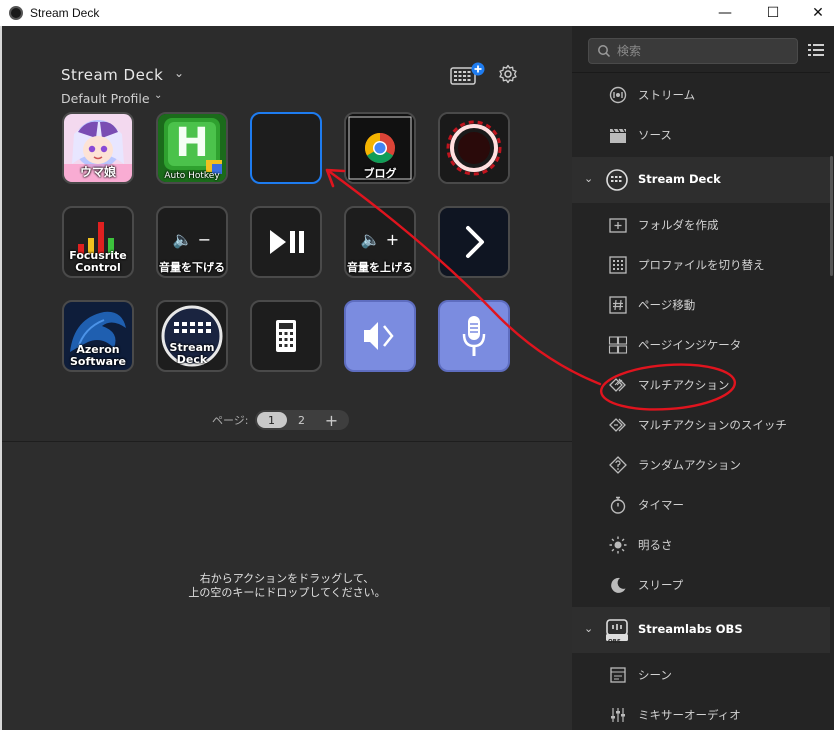 The height and width of the screenshot is (730, 834). I want to click on stream-deck-category-icon, so click(617, 180).